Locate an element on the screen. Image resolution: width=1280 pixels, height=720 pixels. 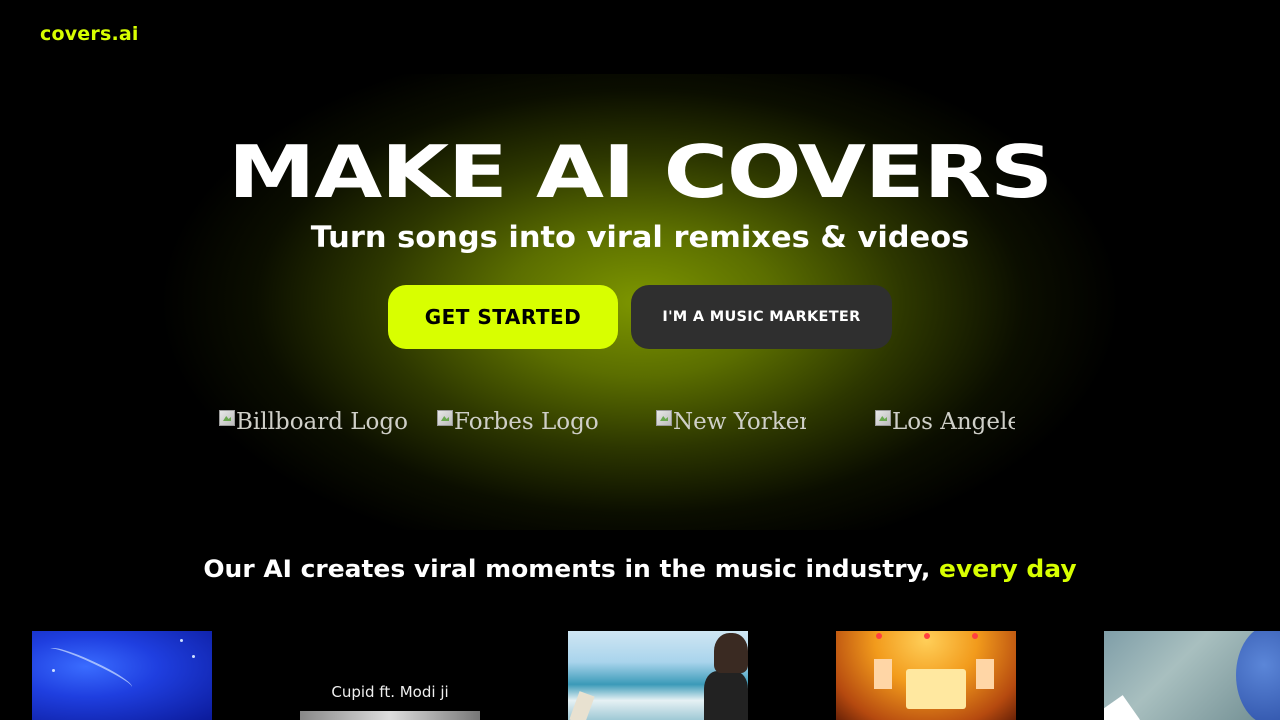
tagline-accent: every day is located at coordinates (1008, 569).